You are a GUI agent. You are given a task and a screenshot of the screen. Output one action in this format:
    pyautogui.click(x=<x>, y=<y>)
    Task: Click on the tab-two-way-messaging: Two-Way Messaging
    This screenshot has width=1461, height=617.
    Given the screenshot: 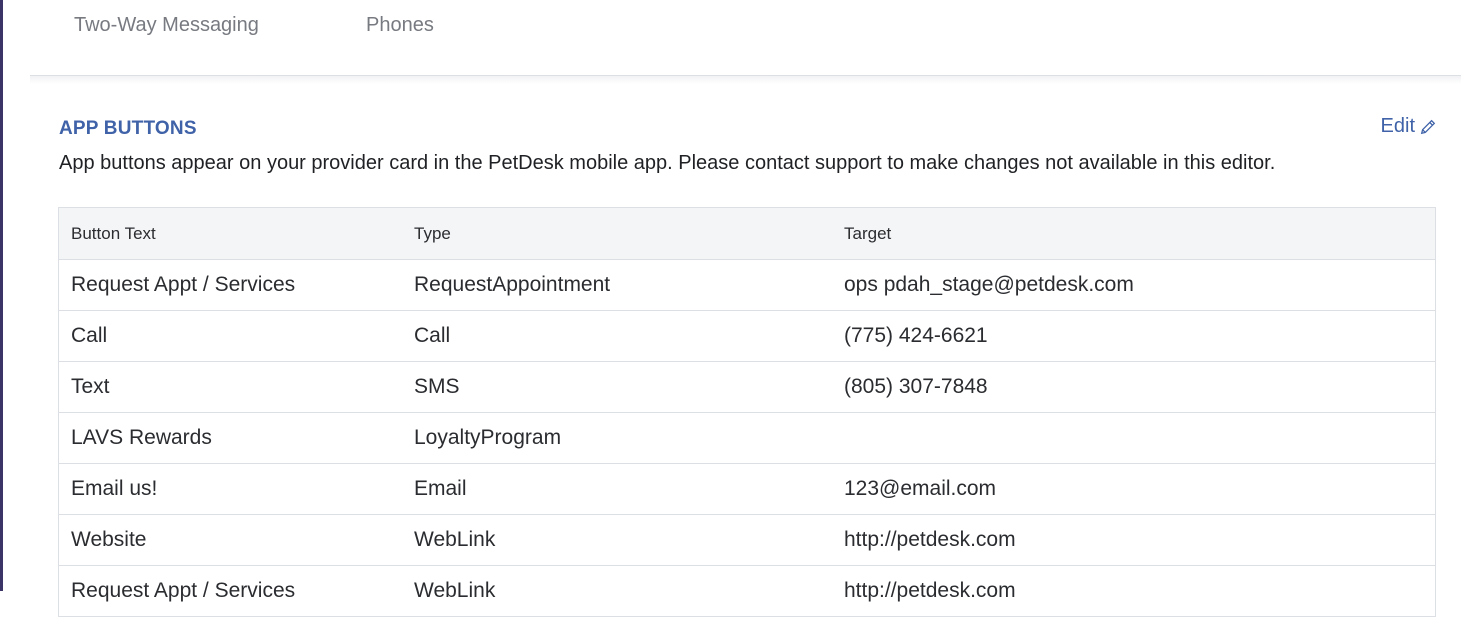 What is the action you would take?
    pyautogui.click(x=166, y=25)
    